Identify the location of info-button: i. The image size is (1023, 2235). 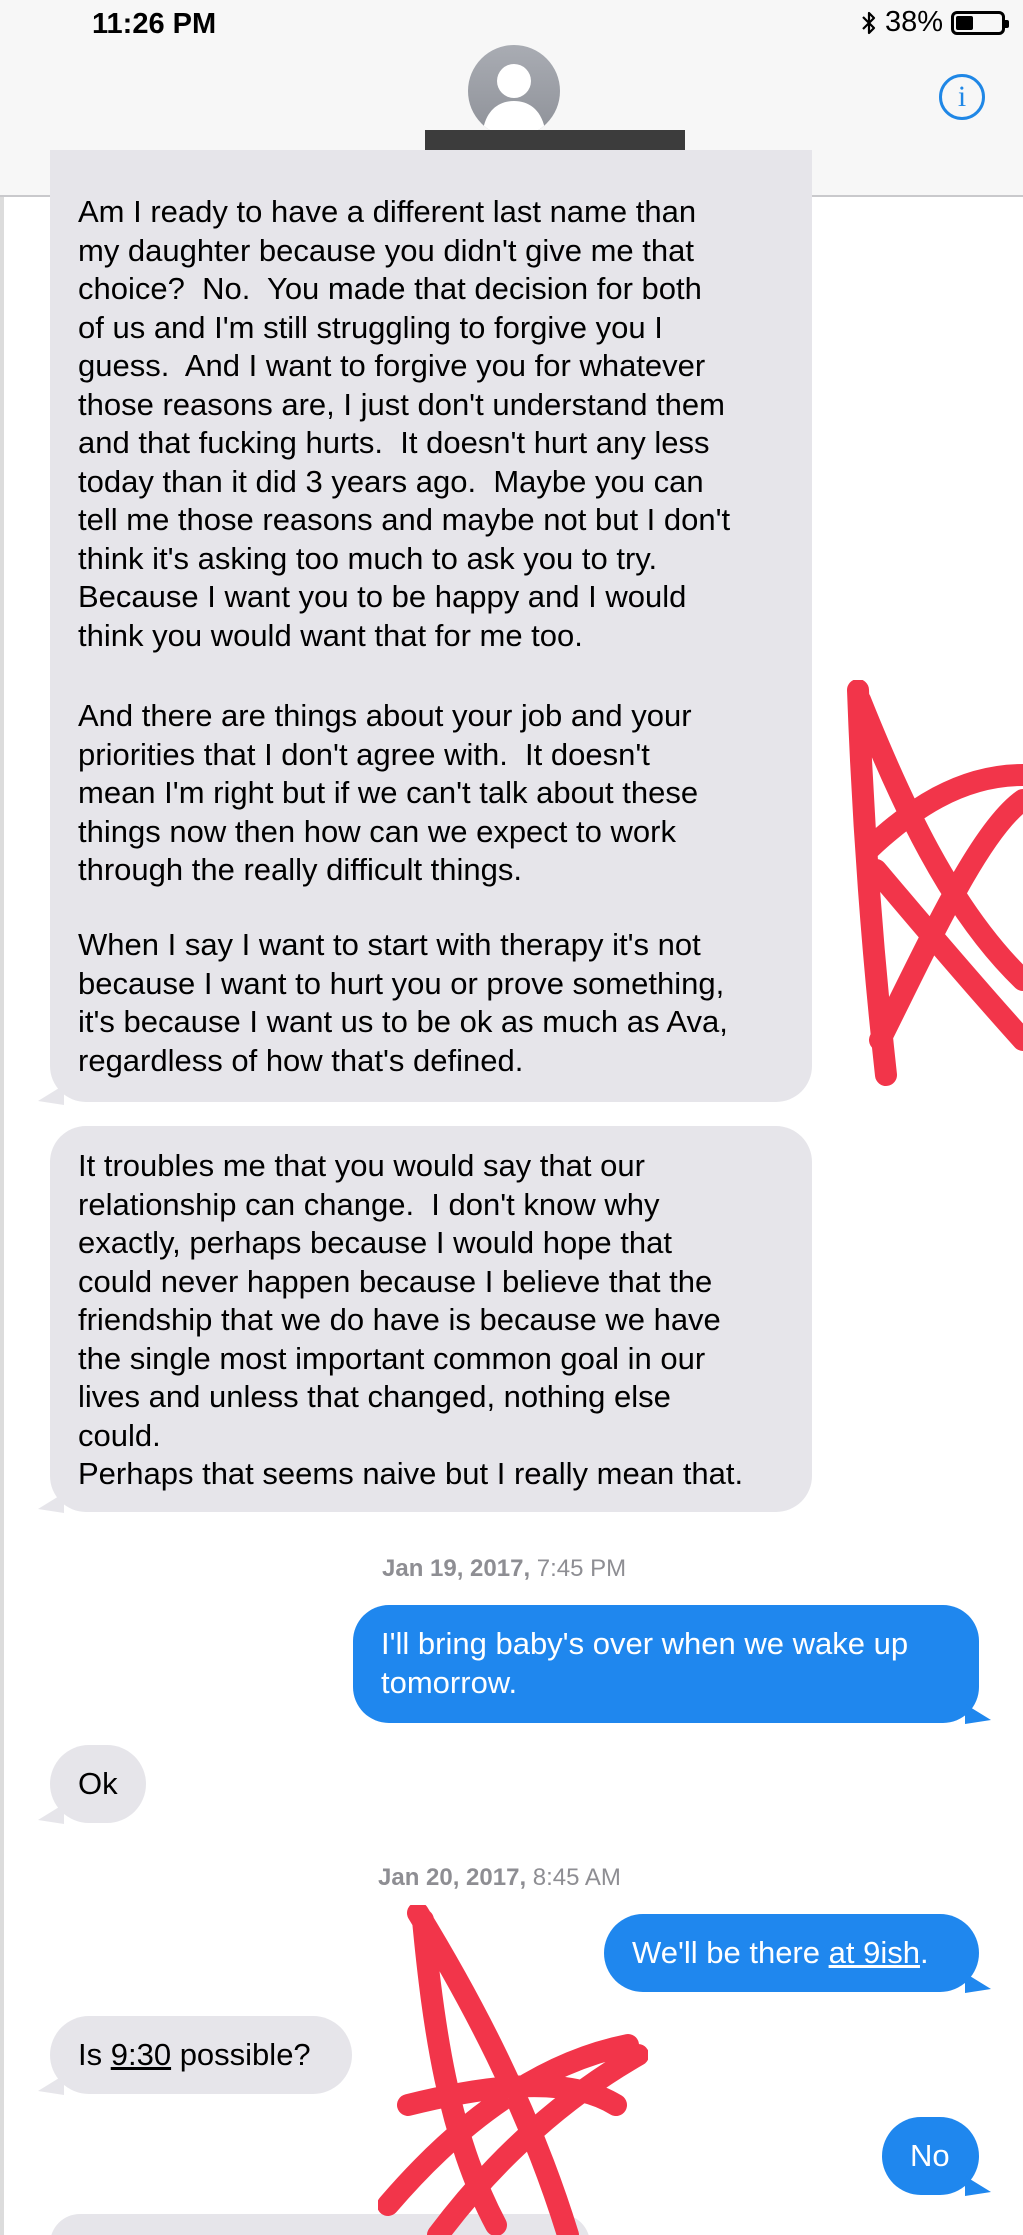
(962, 97).